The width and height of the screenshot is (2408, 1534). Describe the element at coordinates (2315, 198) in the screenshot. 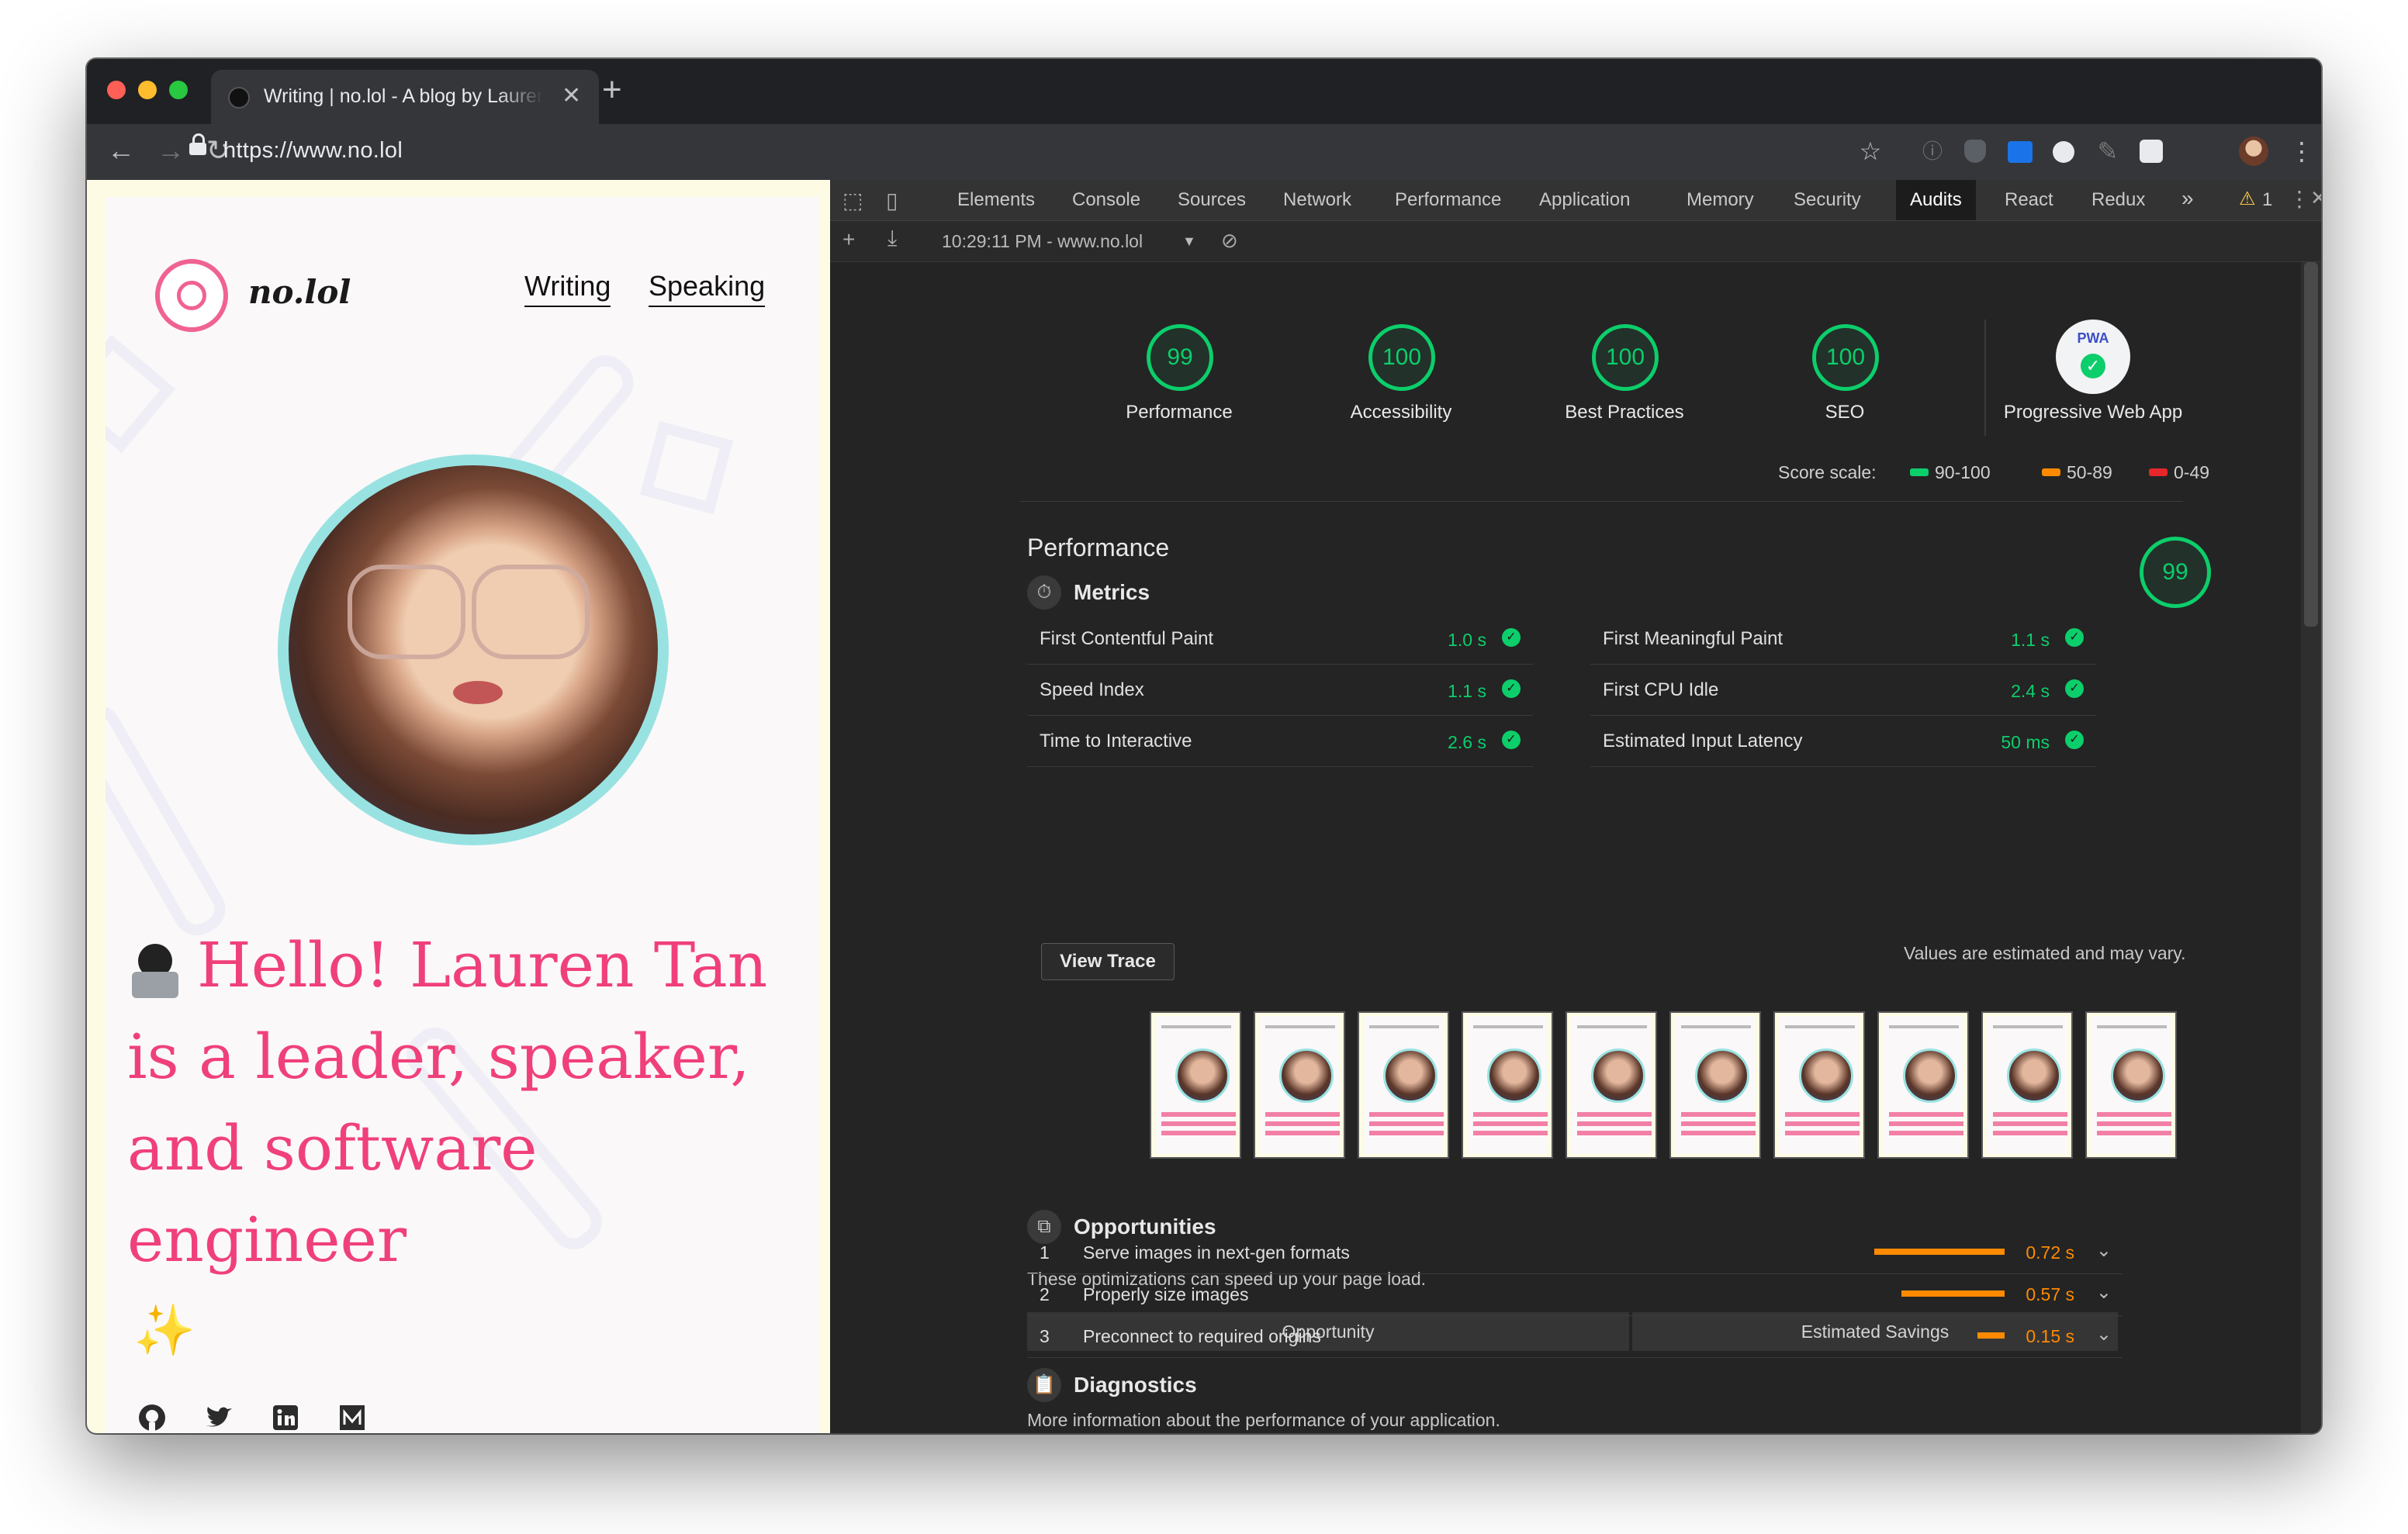

I see `devtools-close-icon: ✕` at that location.